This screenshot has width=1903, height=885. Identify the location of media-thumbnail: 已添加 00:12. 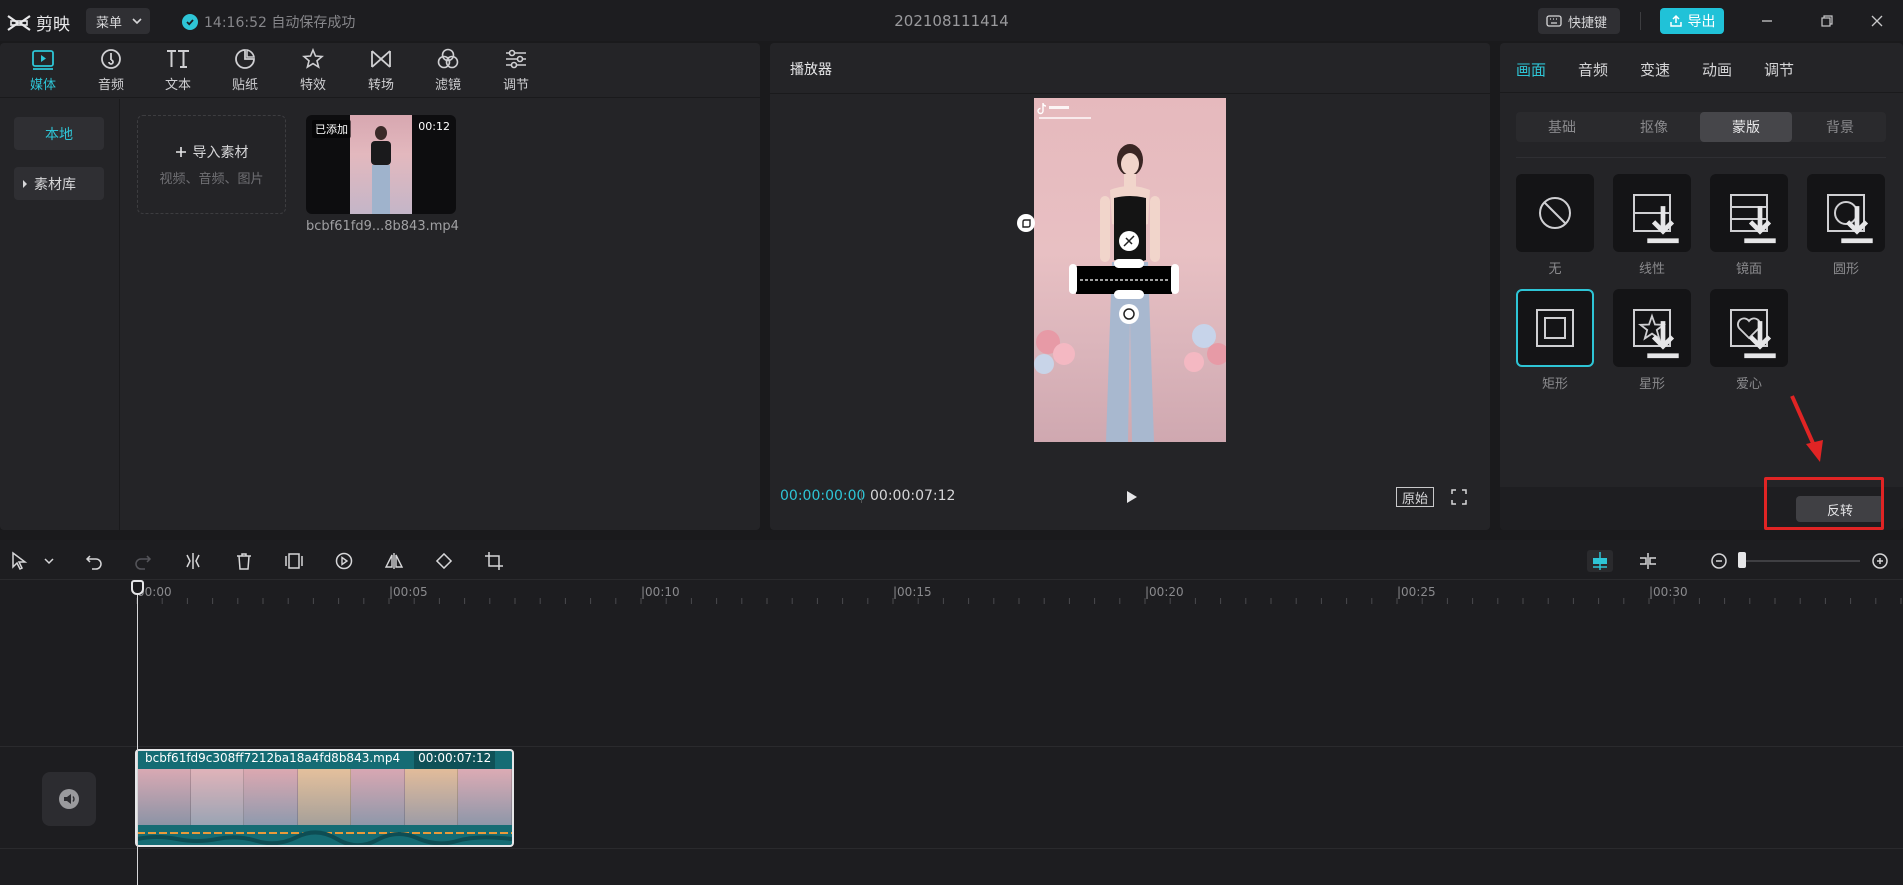
(381, 164).